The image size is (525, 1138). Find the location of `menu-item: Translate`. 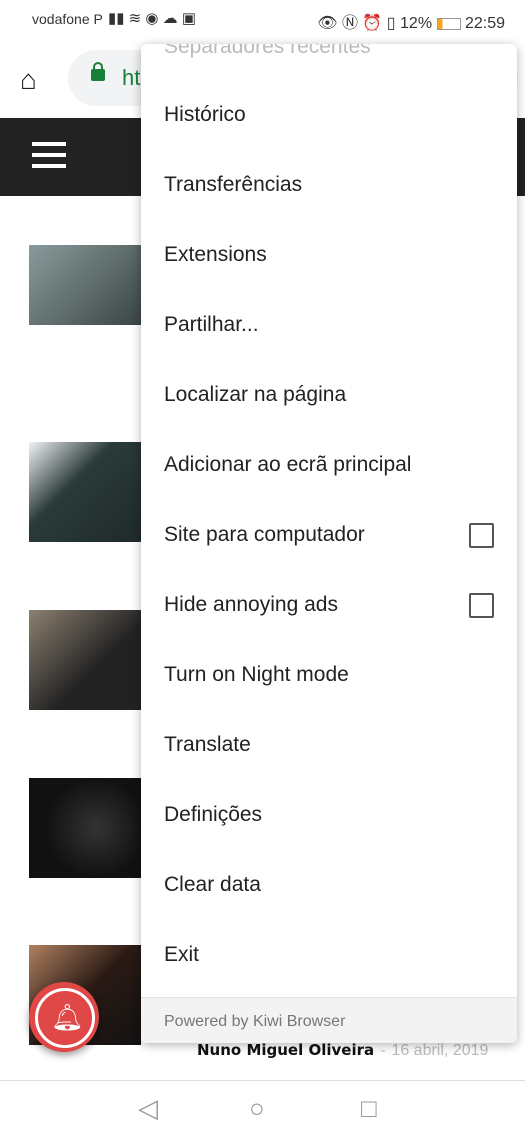

menu-item: Translate is located at coordinates (329, 745).